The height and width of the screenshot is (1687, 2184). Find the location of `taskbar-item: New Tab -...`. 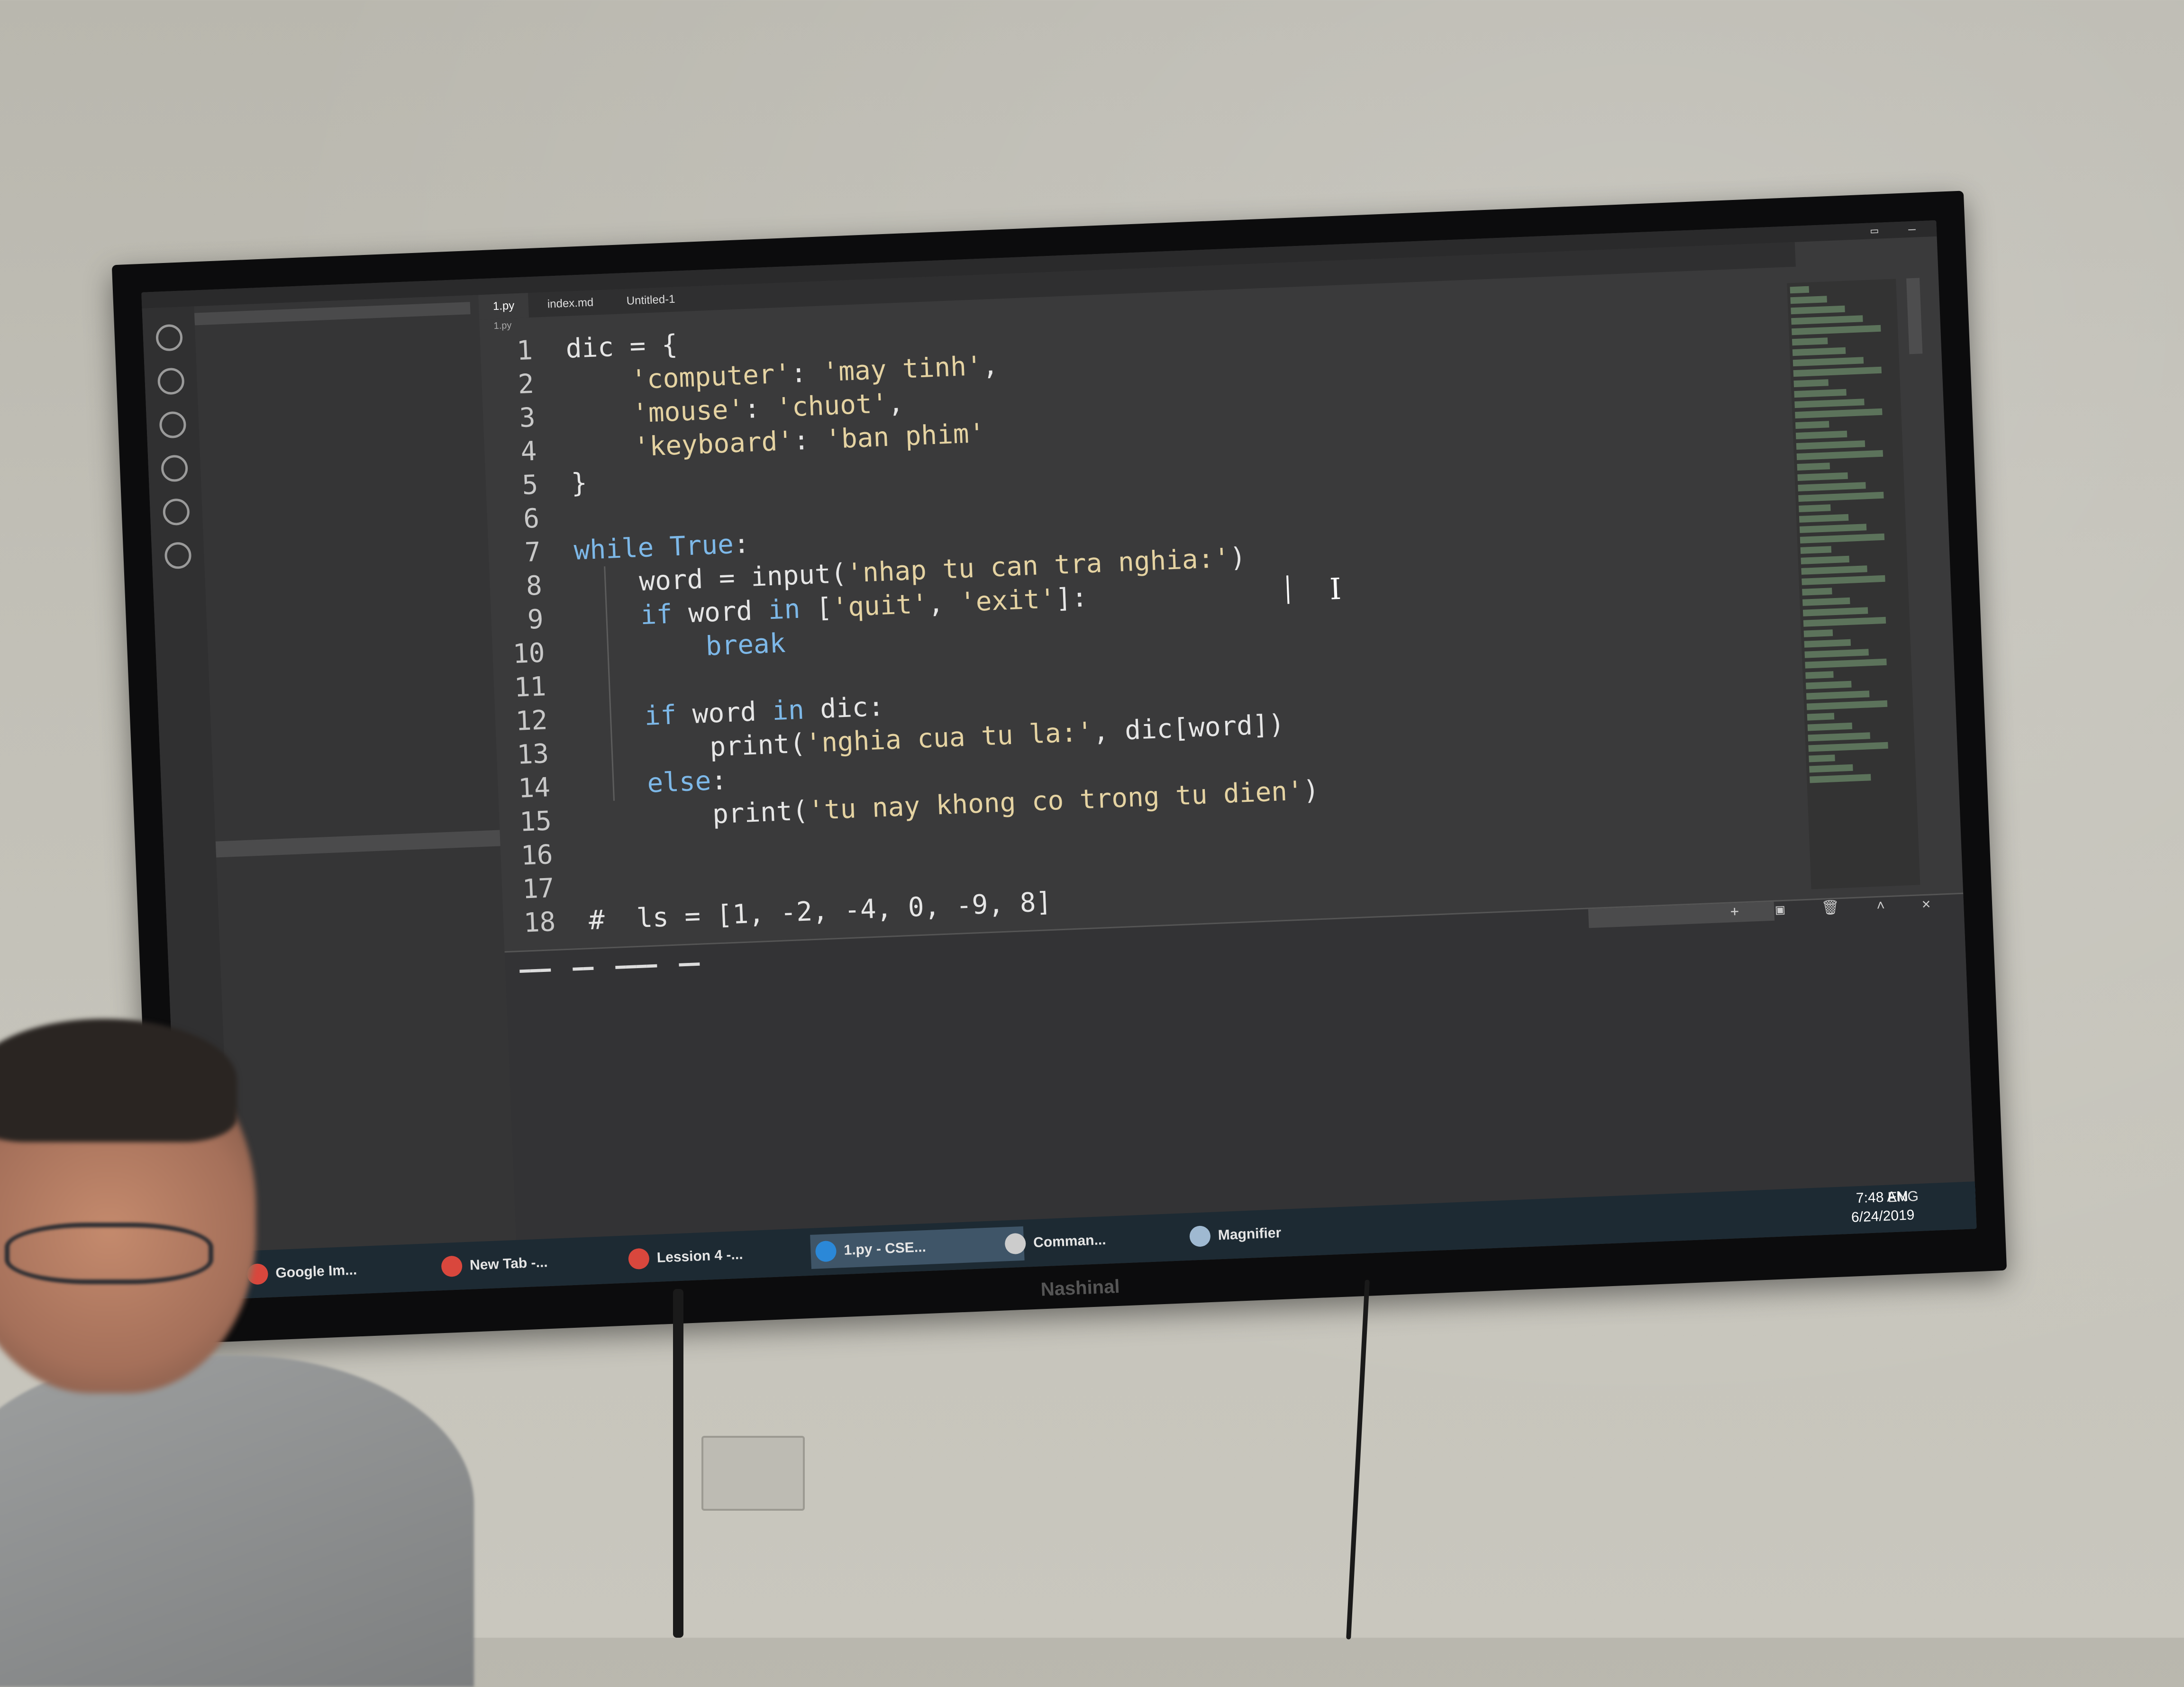

taskbar-item: New Tab -... is located at coordinates (541, 1263).